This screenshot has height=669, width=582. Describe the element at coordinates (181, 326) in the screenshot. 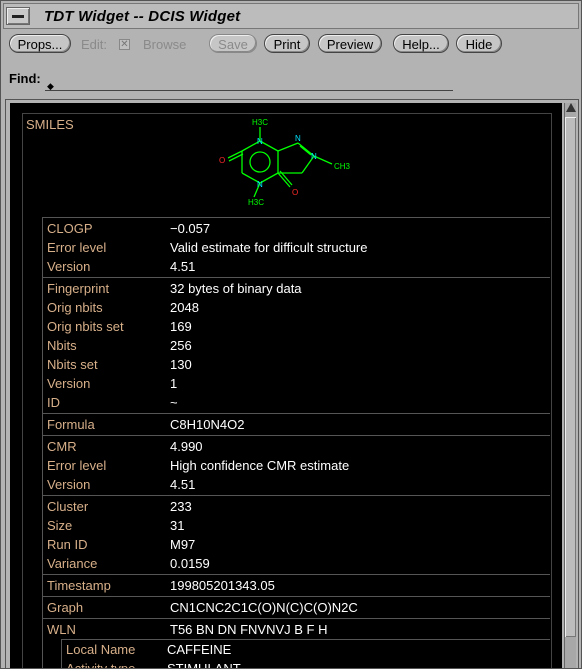

I see `property-value: 169` at that location.